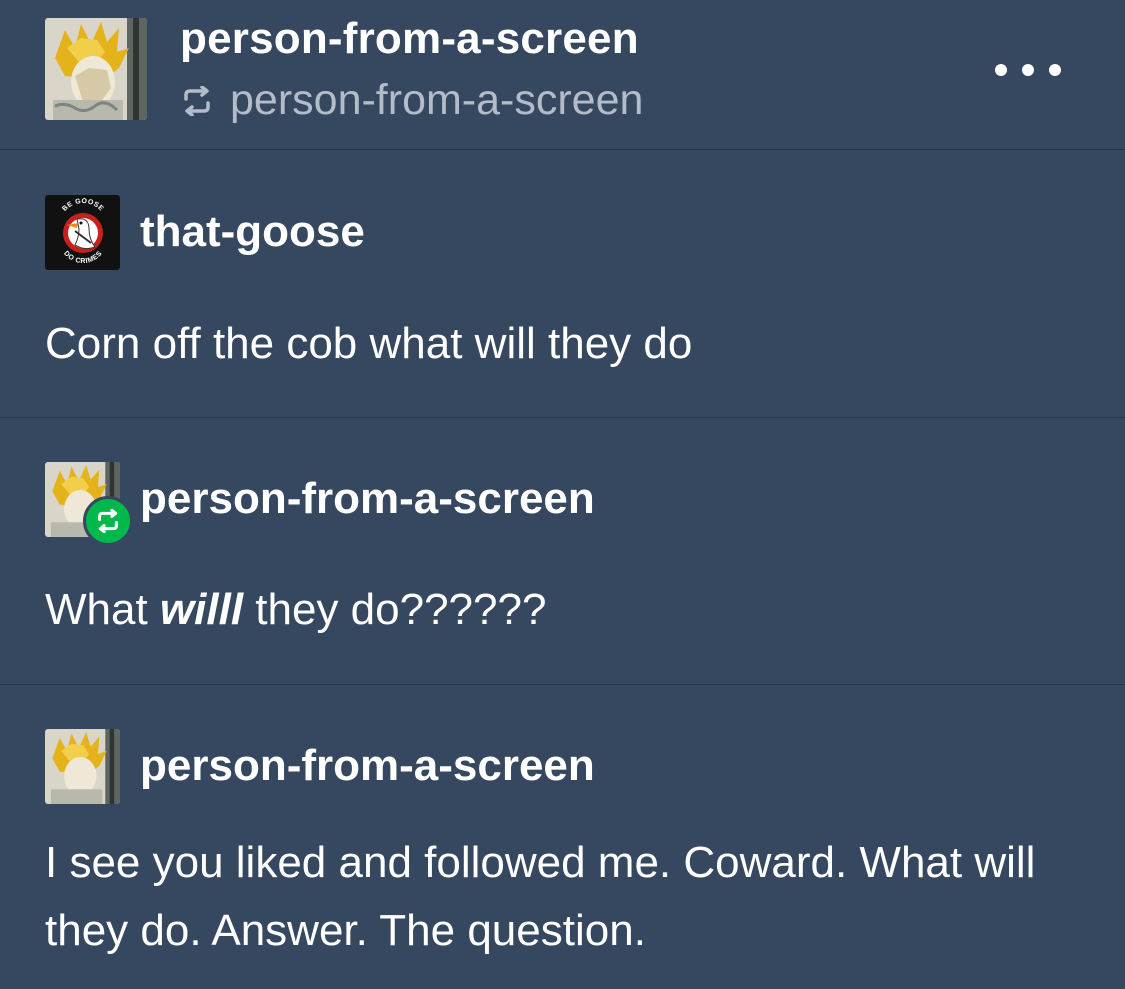  Describe the element at coordinates (201, 609) in the screenshot. I see `post-text-emphasis: willl` at that location.